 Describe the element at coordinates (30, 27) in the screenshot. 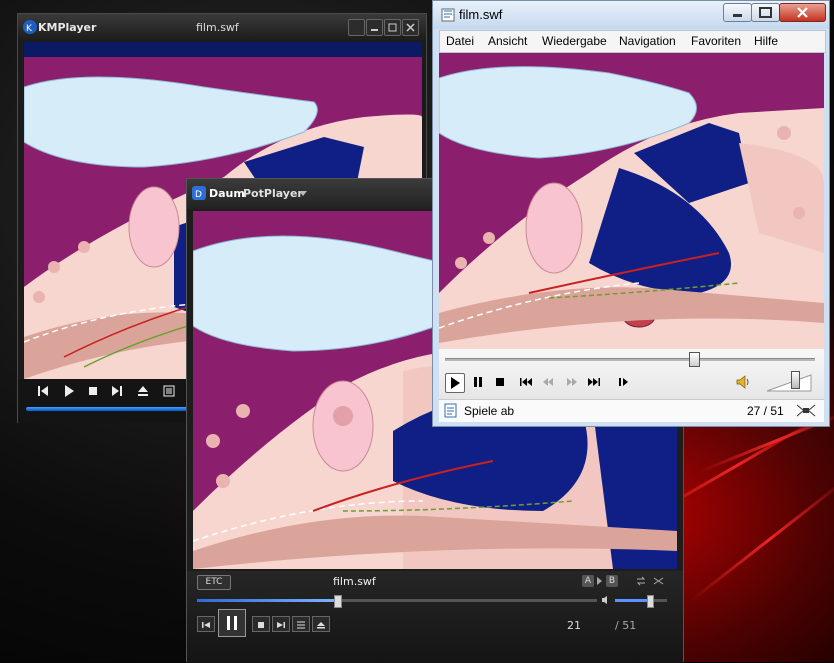

I see `kmplayer-logo-icon: K` at that location.